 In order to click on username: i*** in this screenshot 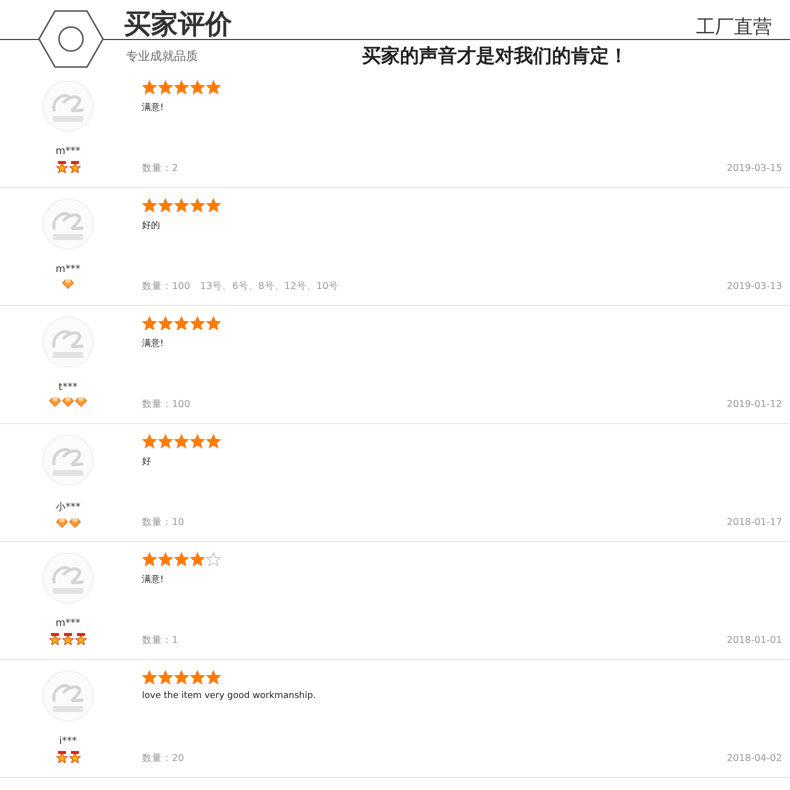, I will do `click(68, 741)`.